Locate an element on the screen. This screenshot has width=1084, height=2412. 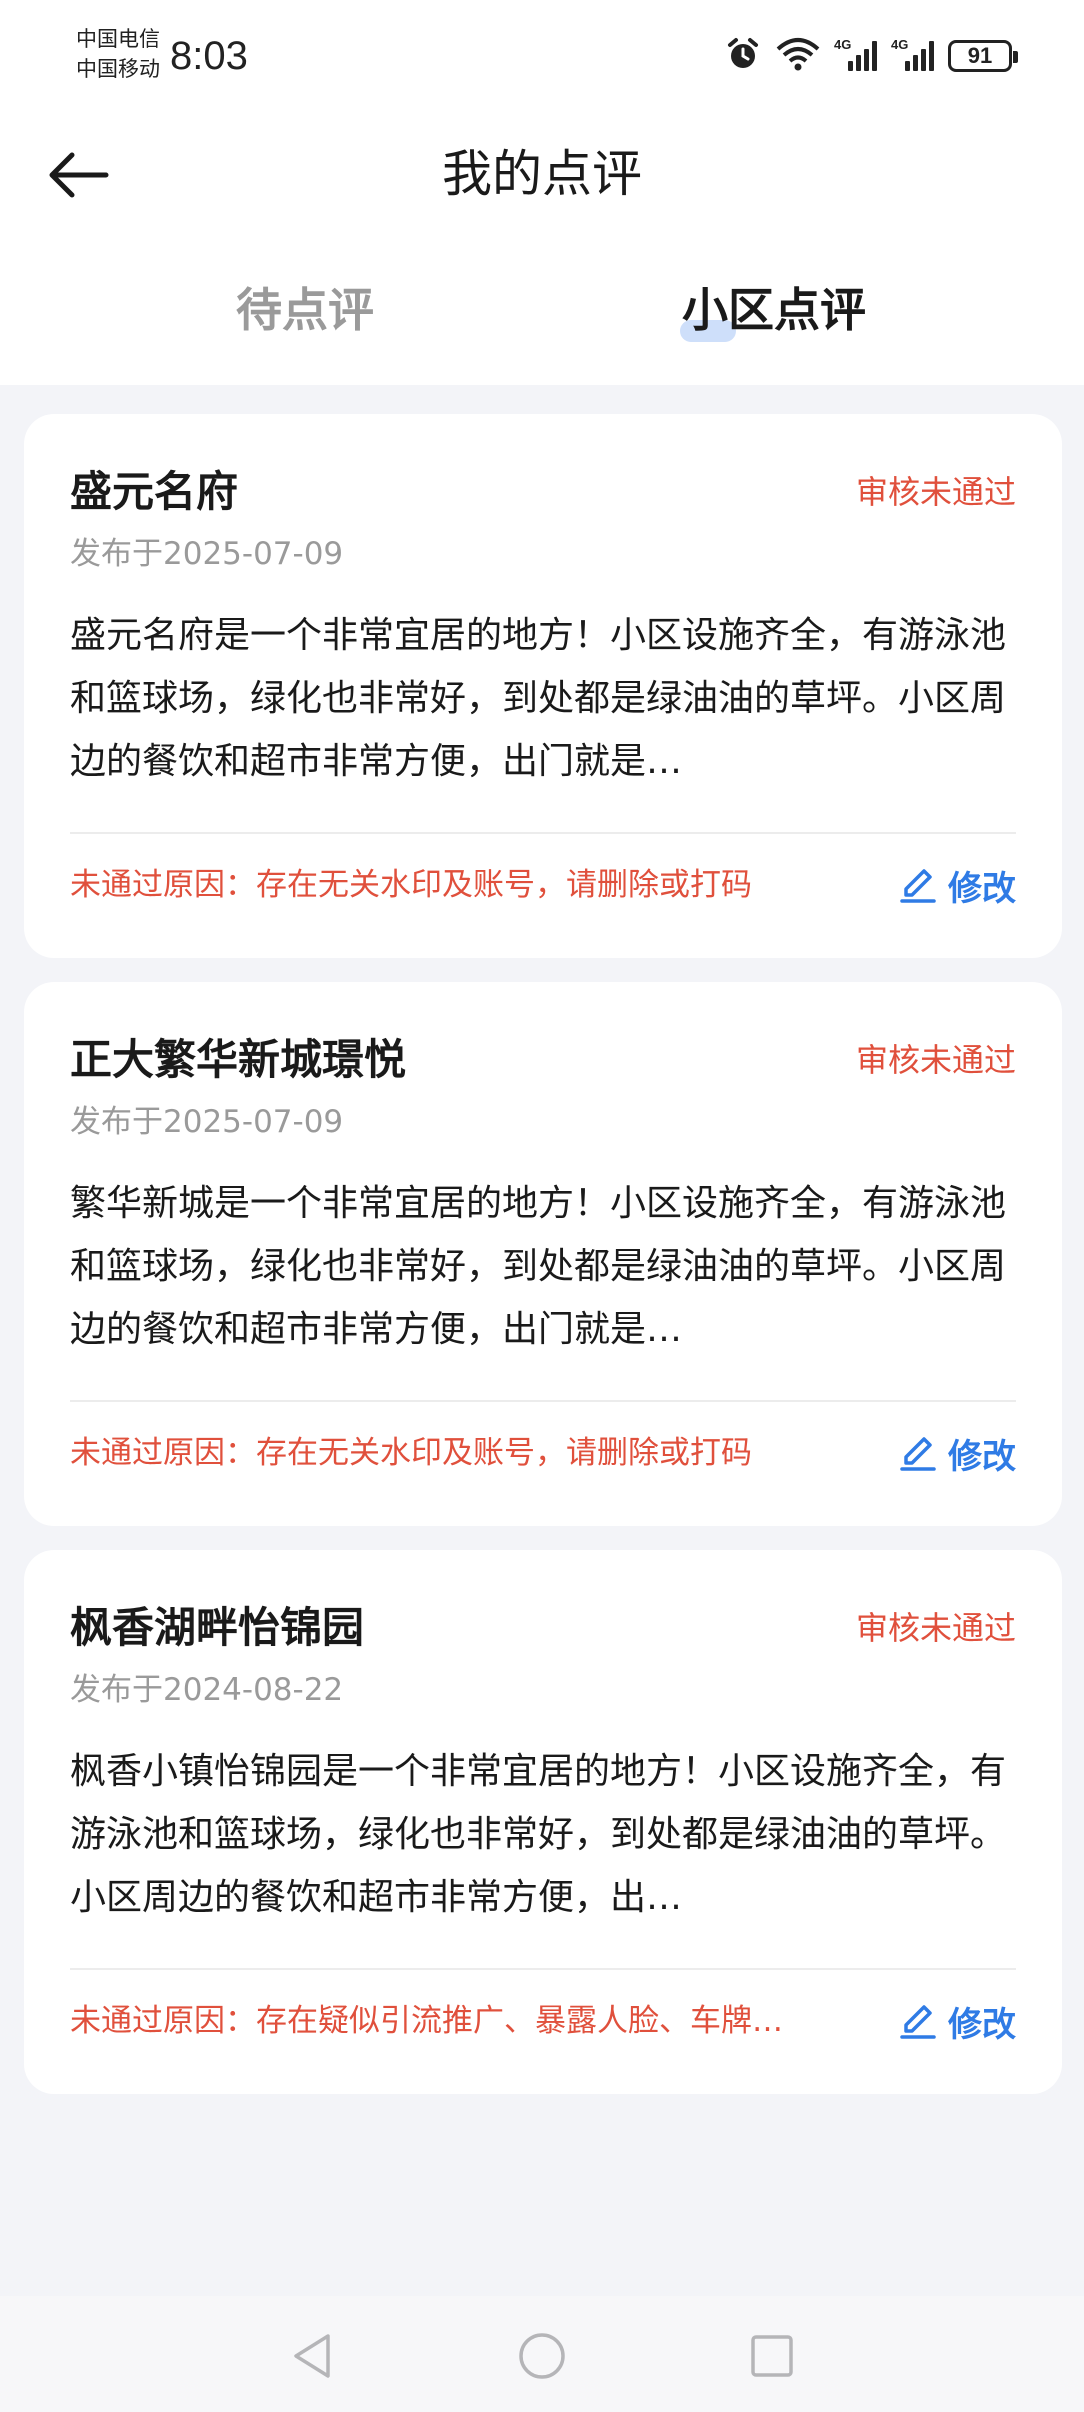
publish-date: 发布于2024-08-22 is located at coordinates (207, 1690).